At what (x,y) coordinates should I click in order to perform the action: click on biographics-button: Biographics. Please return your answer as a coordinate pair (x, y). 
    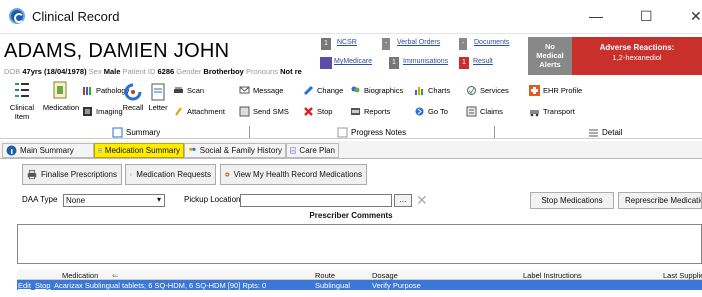
    Looking at the image, I should click on (376, 90).